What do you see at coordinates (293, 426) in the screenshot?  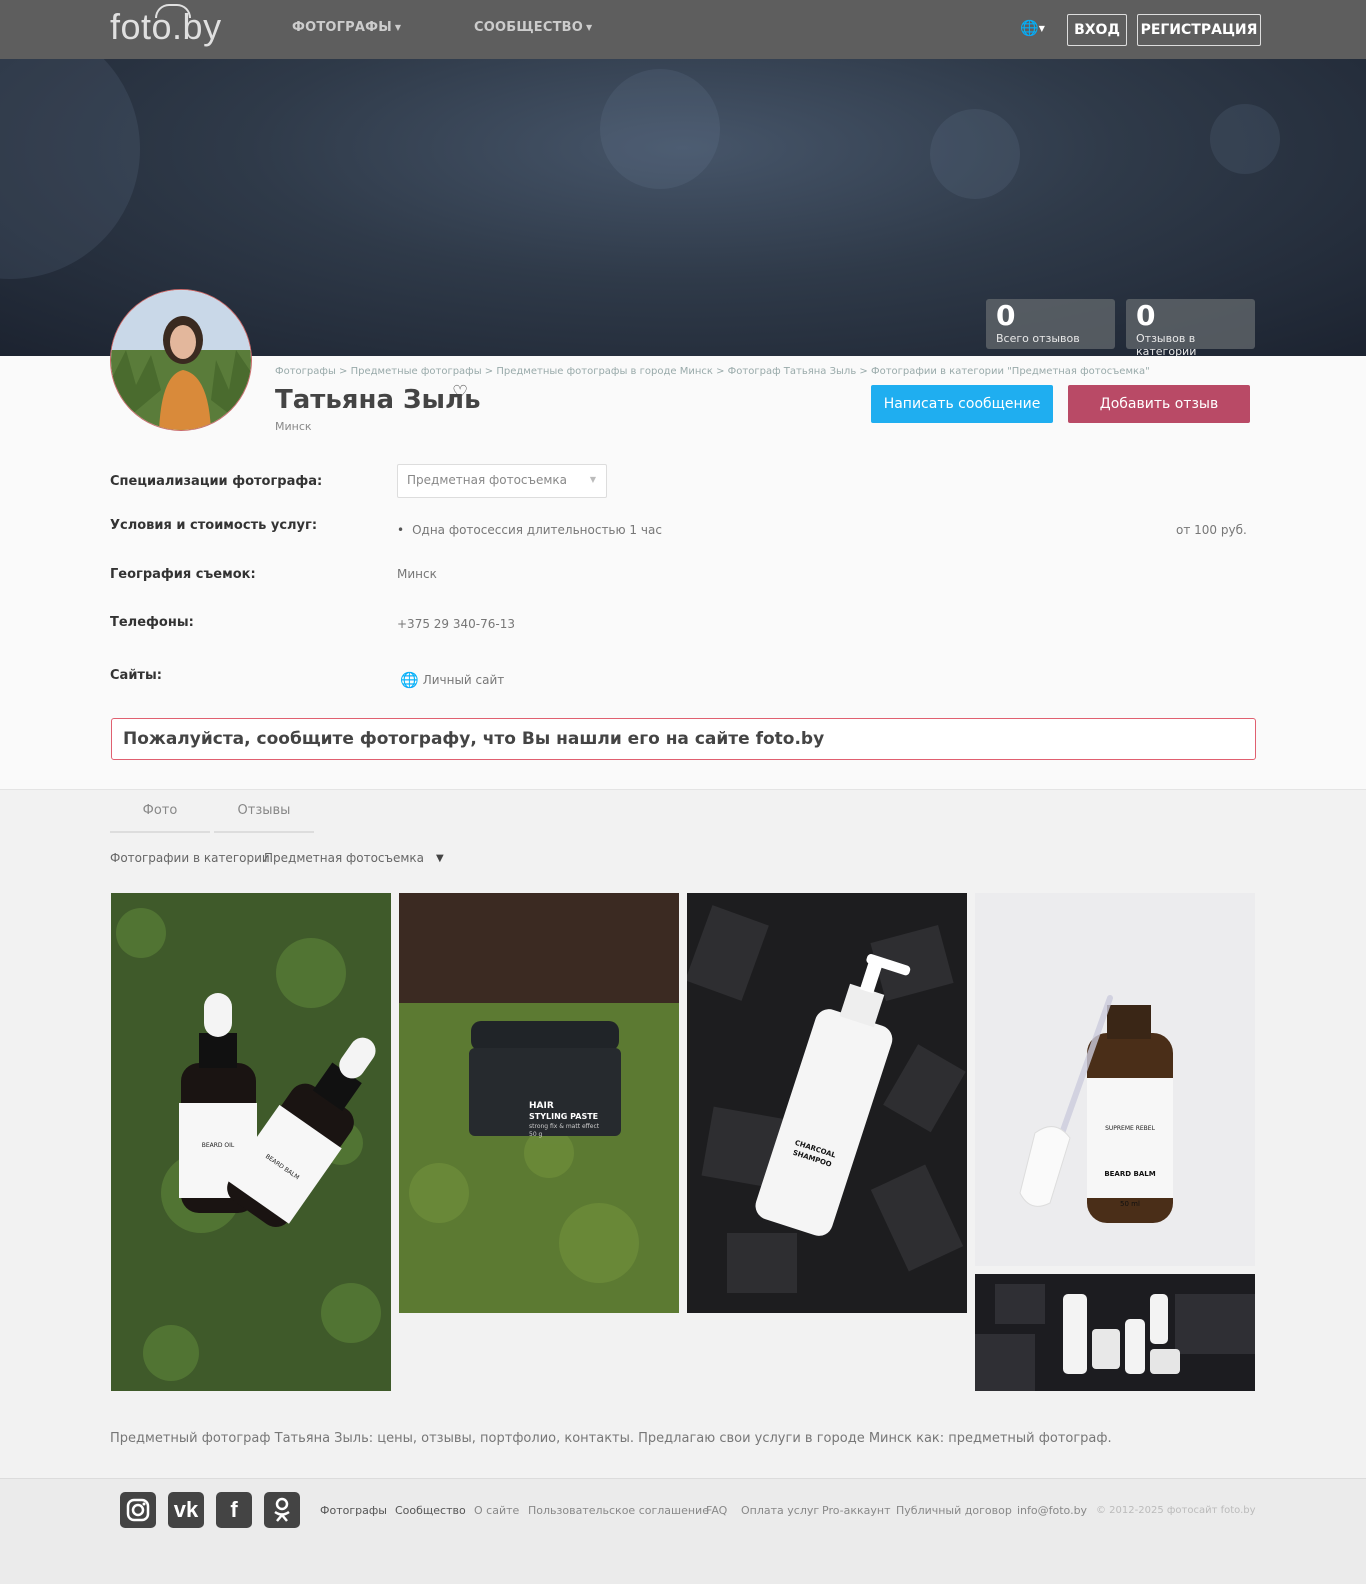 I see `photographer-city: Минск` at bounding box center [293, 426].